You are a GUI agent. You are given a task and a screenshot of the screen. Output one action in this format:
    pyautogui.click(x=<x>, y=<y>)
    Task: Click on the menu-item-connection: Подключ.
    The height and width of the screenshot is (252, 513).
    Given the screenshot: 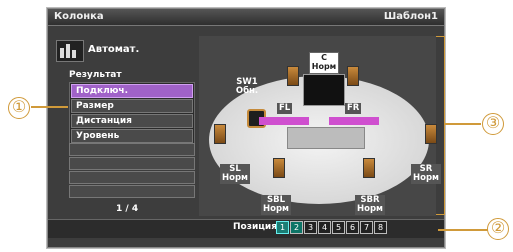 What is the action you would take?
    pyautogui.click(x=132, y=91)
    